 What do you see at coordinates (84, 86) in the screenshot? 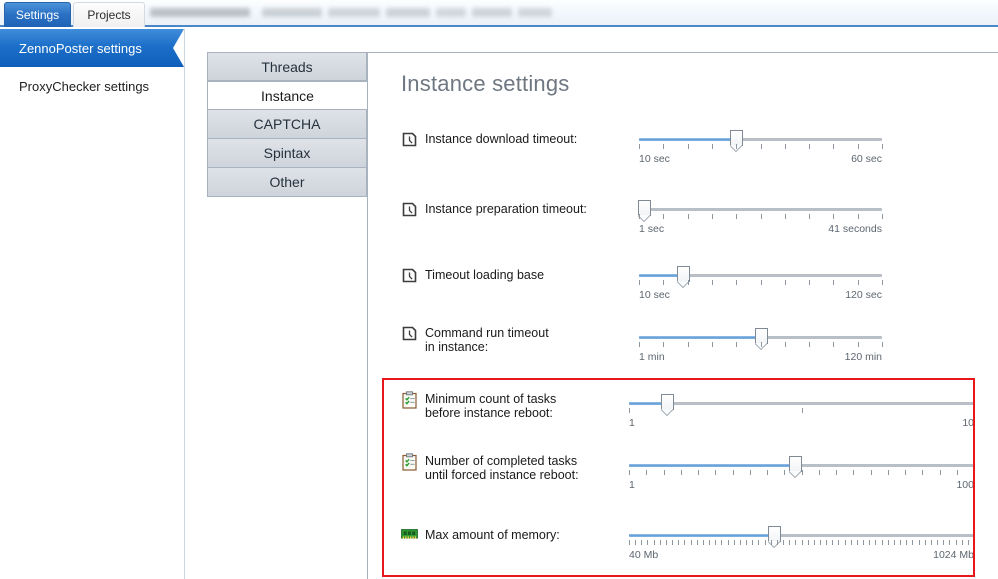
I see `sidebar-item-label: ProxyChecker settings` at bounding box center [84, 86].